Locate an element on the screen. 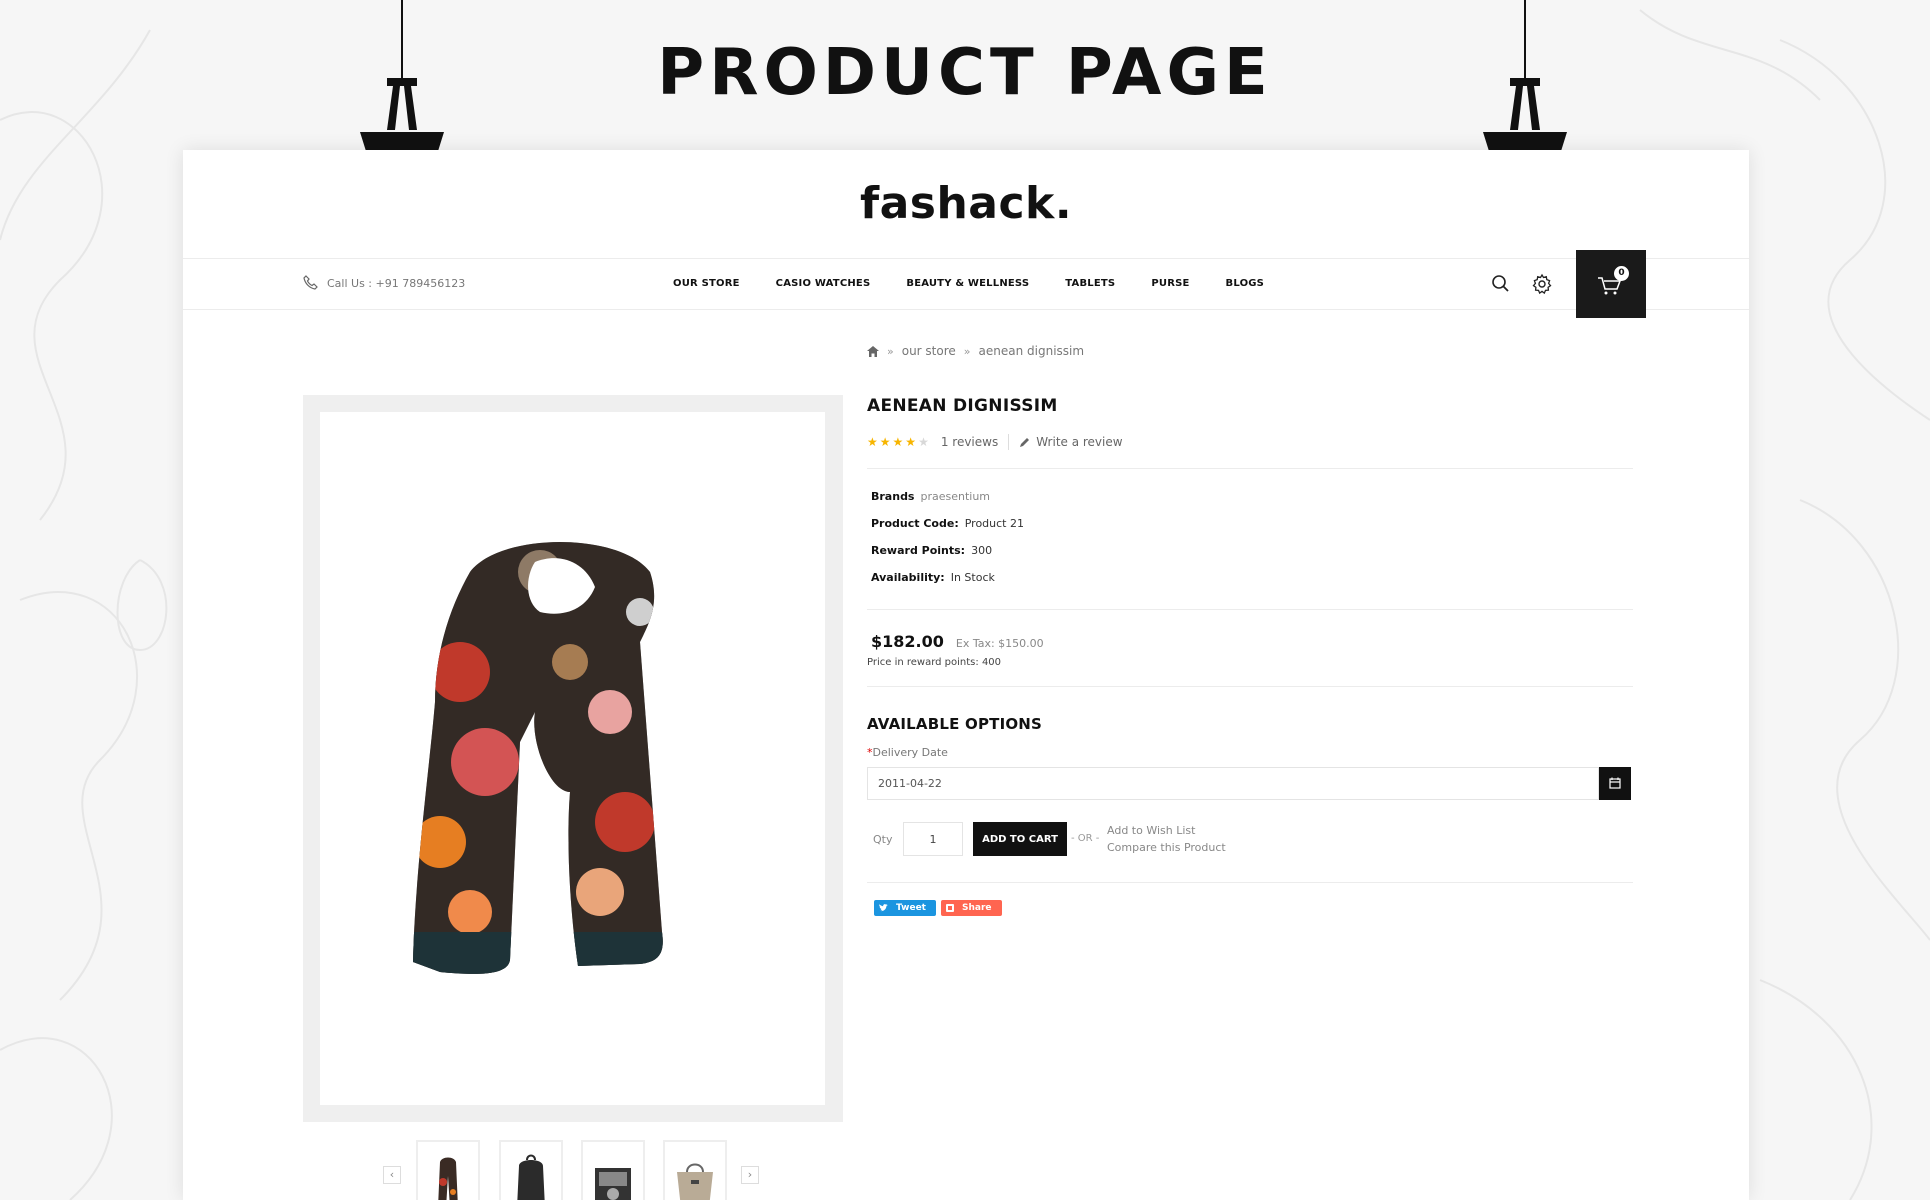  write-review-link: Write a review is located at coordinates (1071, 442).